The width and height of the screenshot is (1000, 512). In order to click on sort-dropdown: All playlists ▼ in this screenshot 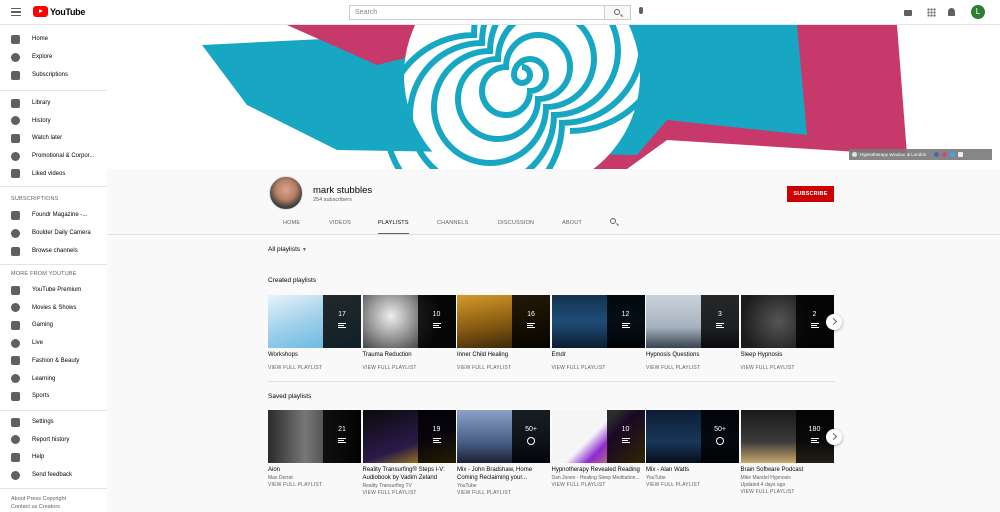, I will do `click(287, 249)`.